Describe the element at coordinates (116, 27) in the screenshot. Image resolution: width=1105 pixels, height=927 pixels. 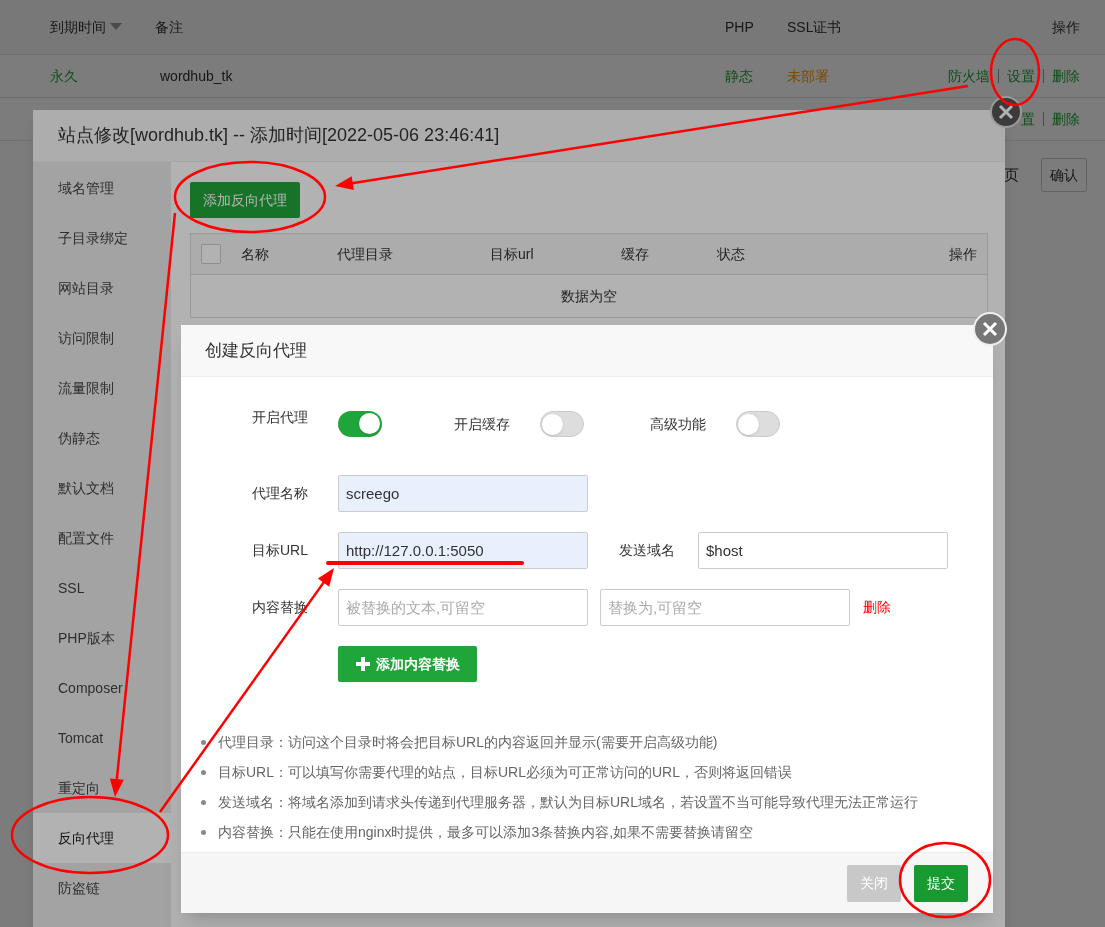
I see `sort-caret-icon` at that location.